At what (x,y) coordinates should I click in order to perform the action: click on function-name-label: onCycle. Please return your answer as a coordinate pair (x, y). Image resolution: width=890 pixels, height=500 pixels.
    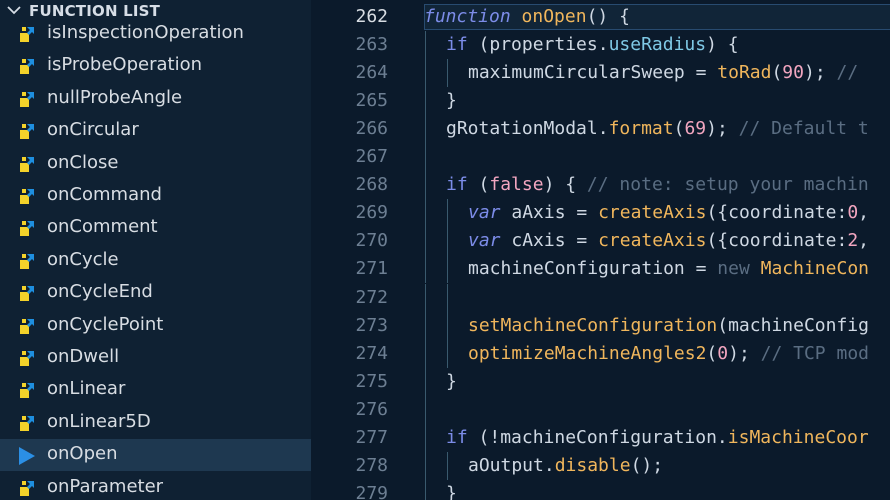
    Looking at the image, I should click on (83, 259).